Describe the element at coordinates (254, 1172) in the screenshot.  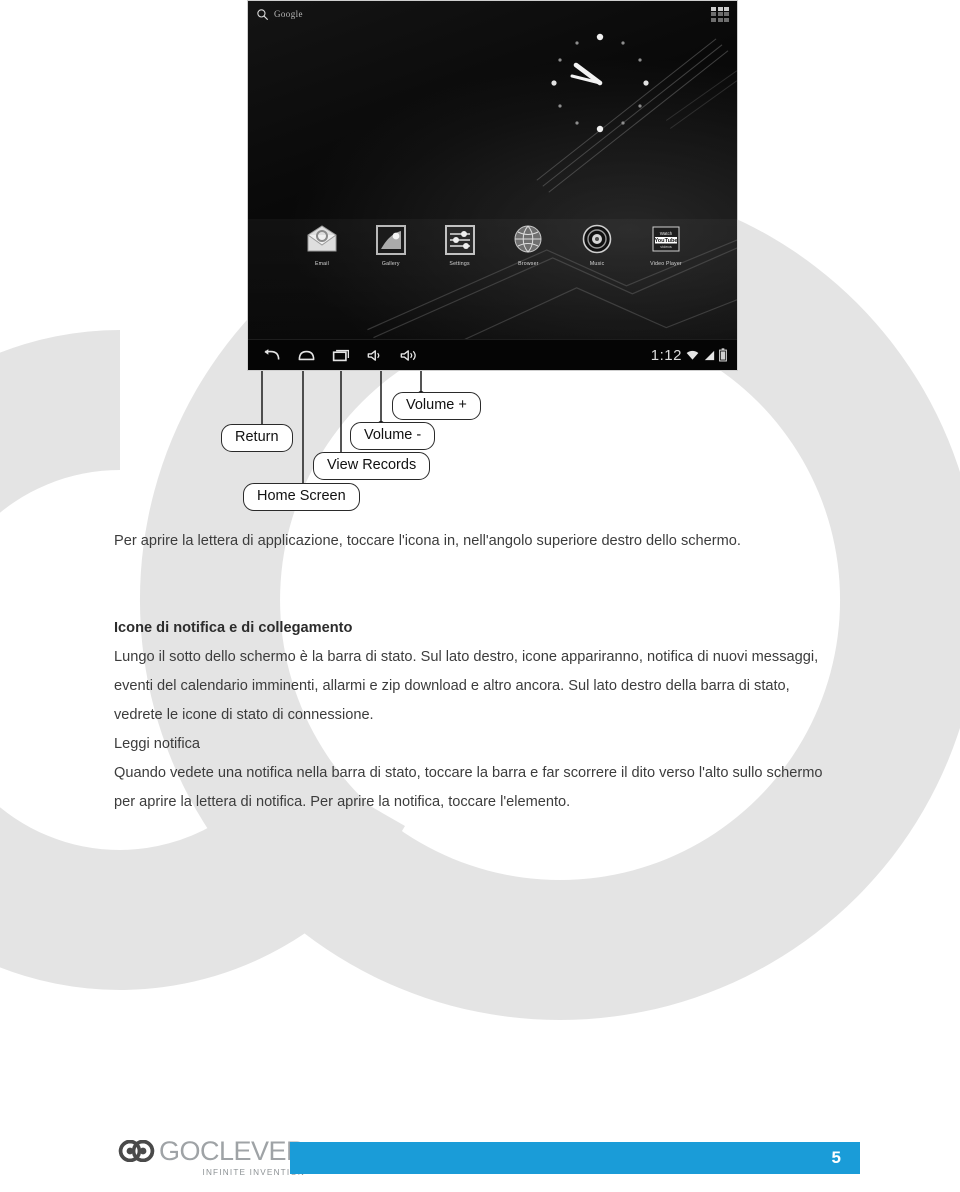
I see `logo-tagline: INFINITE INVENTION` at that location.